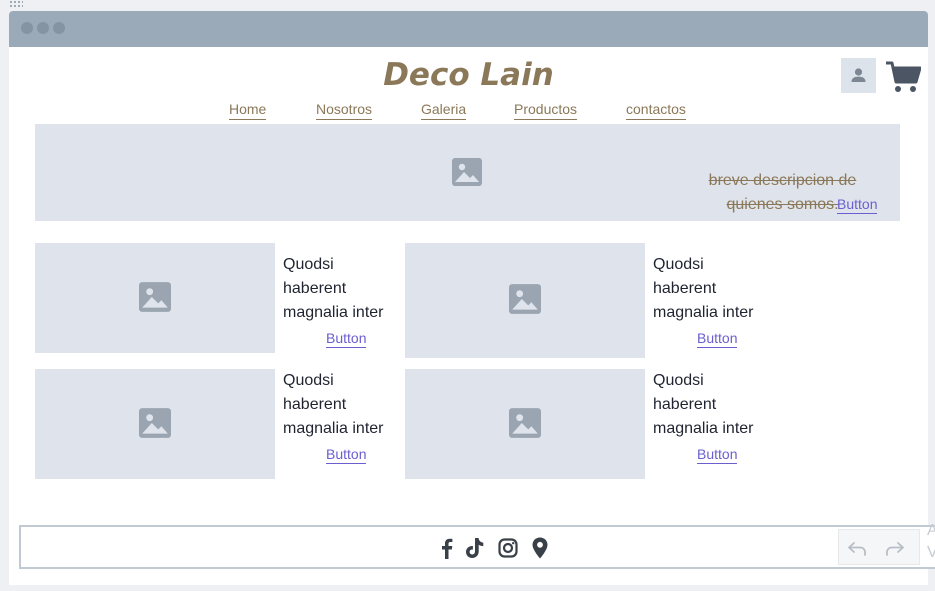  What do you see at coordinates (857, 205) in the screenshot?
I see `hero-button: Button` at bounding box center [857, 205].